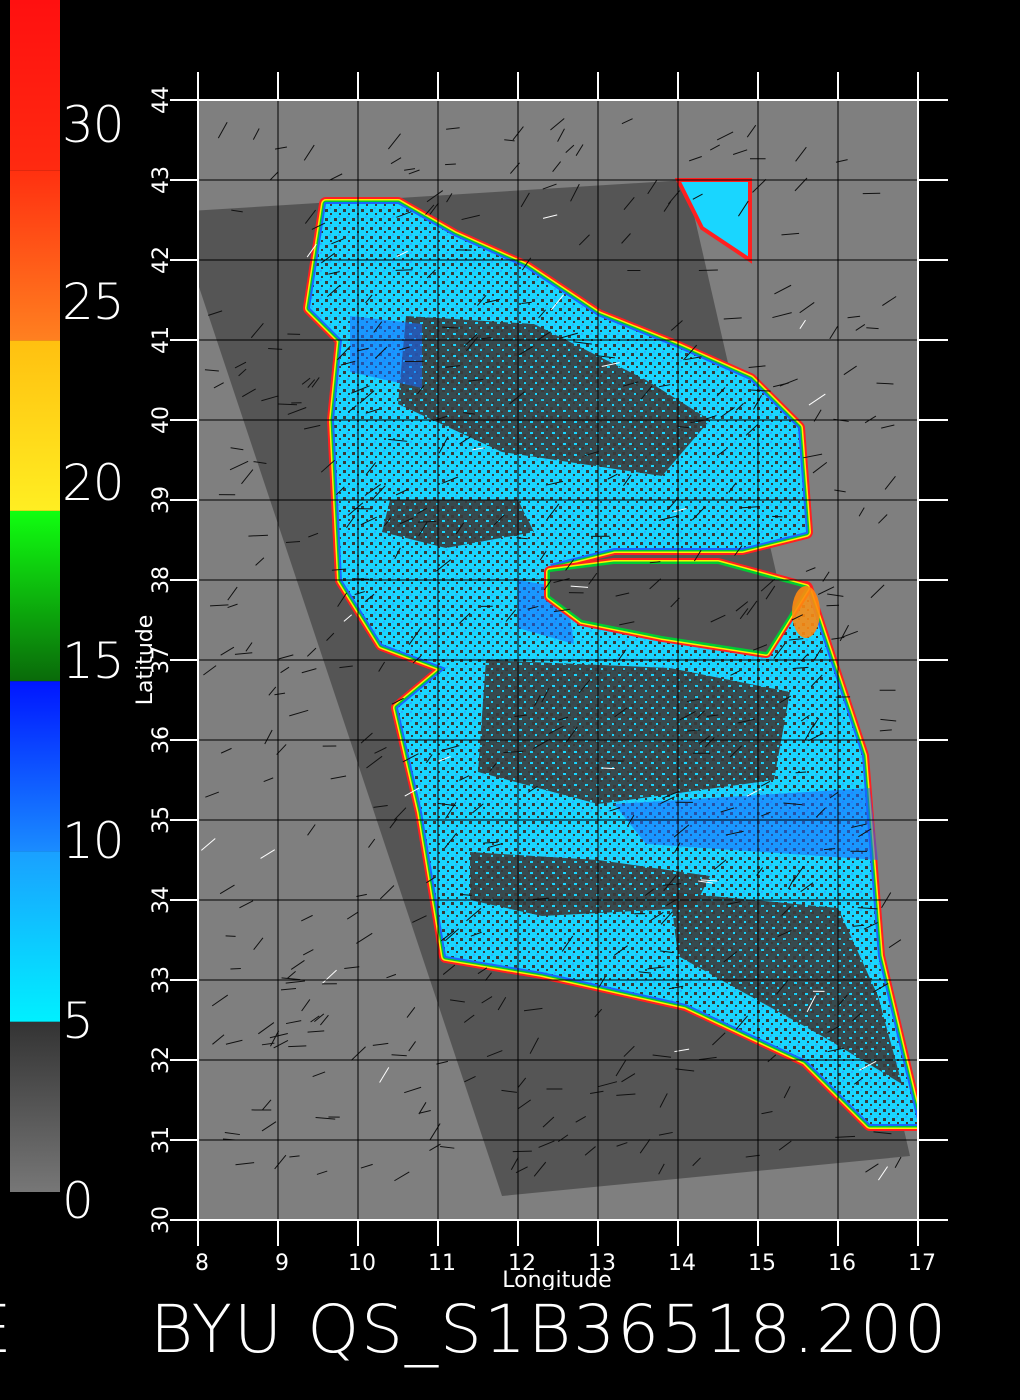 The image size is (1020, 1400). What do you see at coordinates (806, 612) in the screenshot?
I see `high-wind-hotspot` at bounding box center [806, 612].